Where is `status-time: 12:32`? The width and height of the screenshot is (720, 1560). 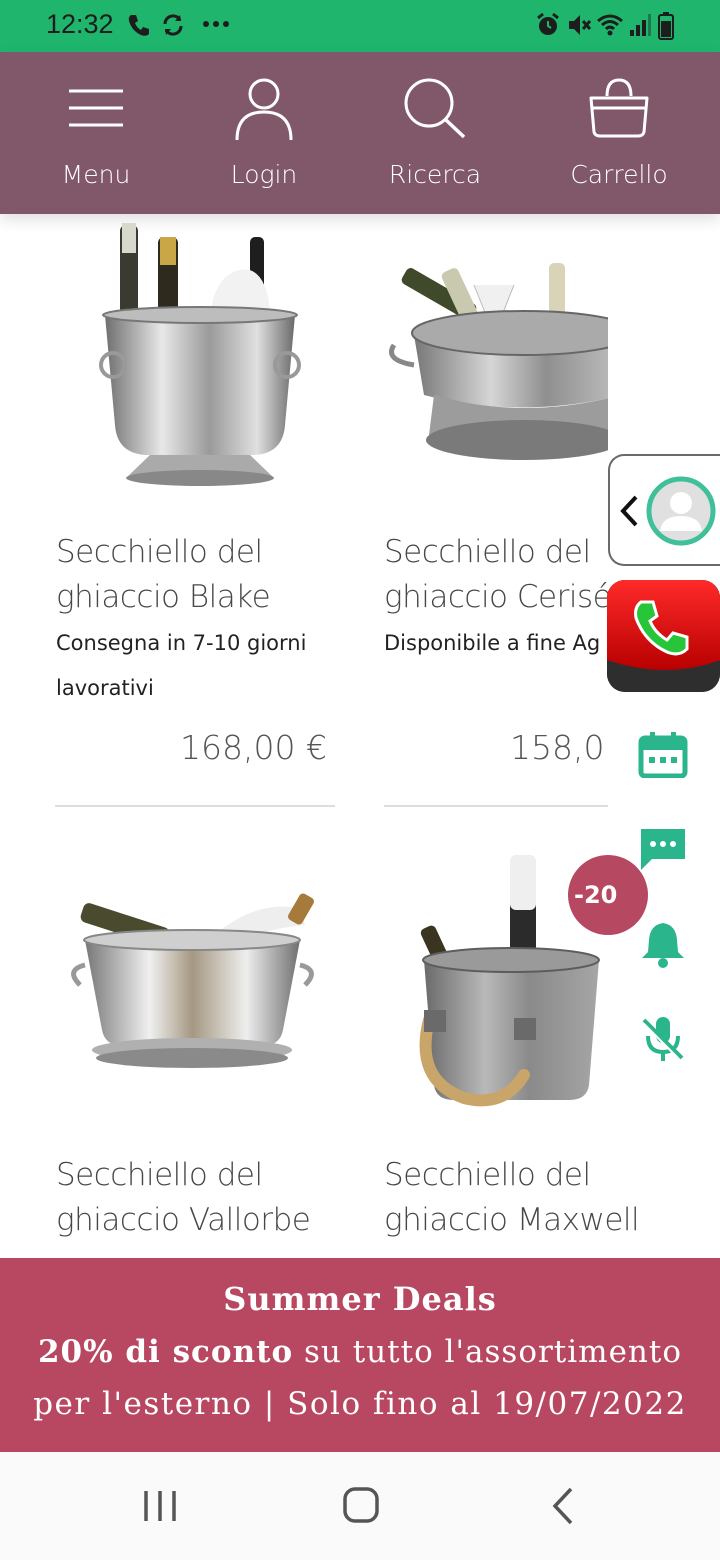
status-time: 12:32 is located at coordinates (80, 24).